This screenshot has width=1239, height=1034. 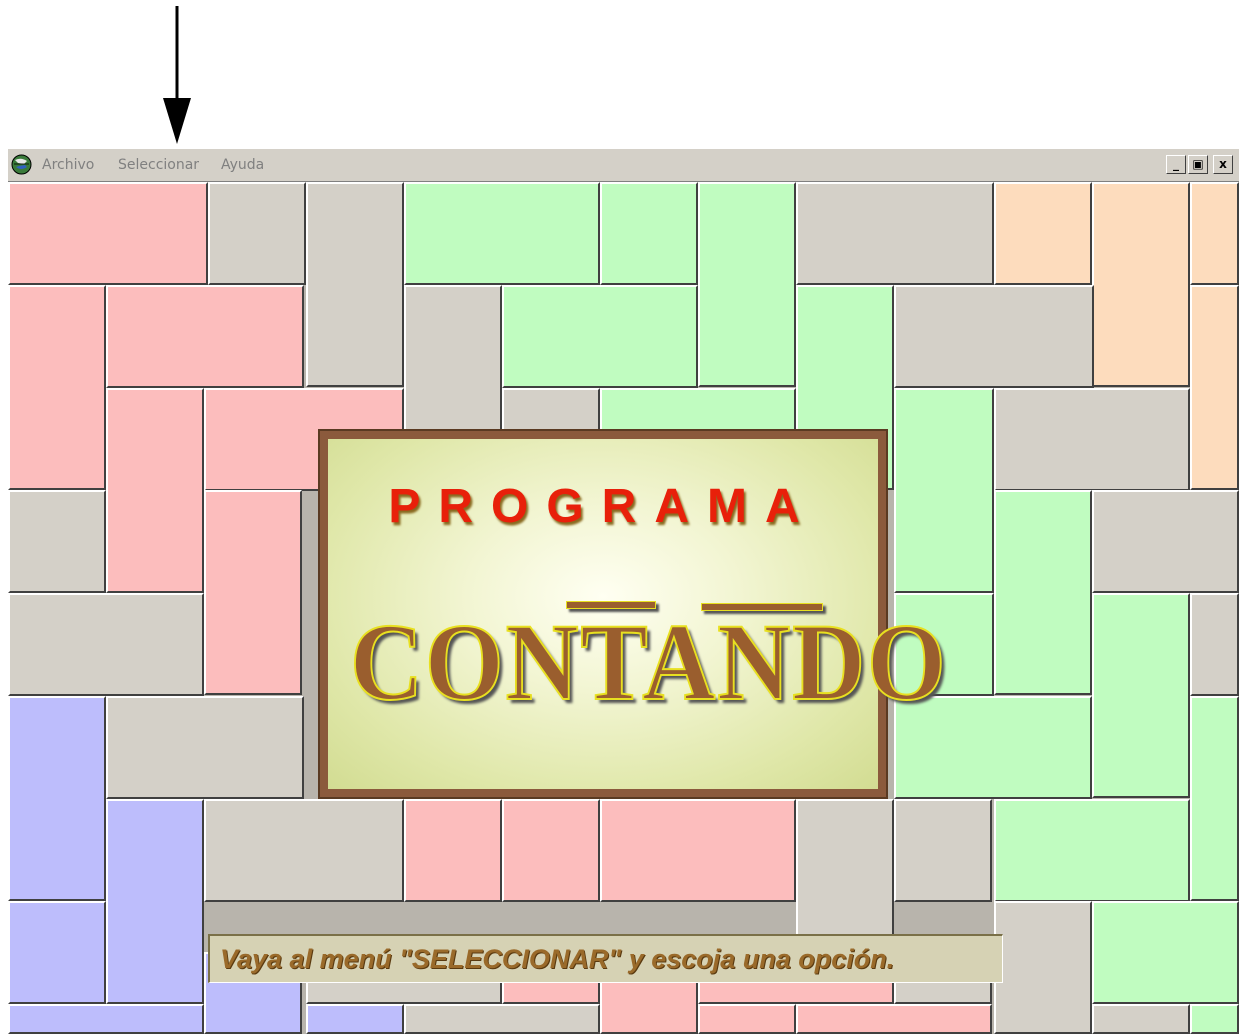 I want to click on restore-button: ▣, so click(x=1198, y=164).